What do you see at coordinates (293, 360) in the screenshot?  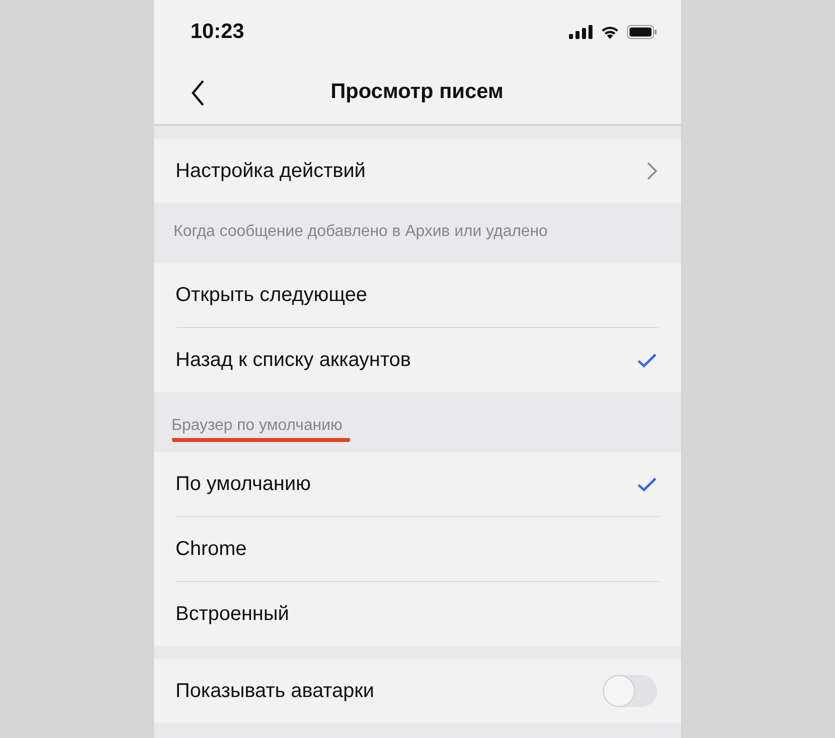 I see `row-label: Назад к списку аккаунтов` at bounding box center [293, 360].